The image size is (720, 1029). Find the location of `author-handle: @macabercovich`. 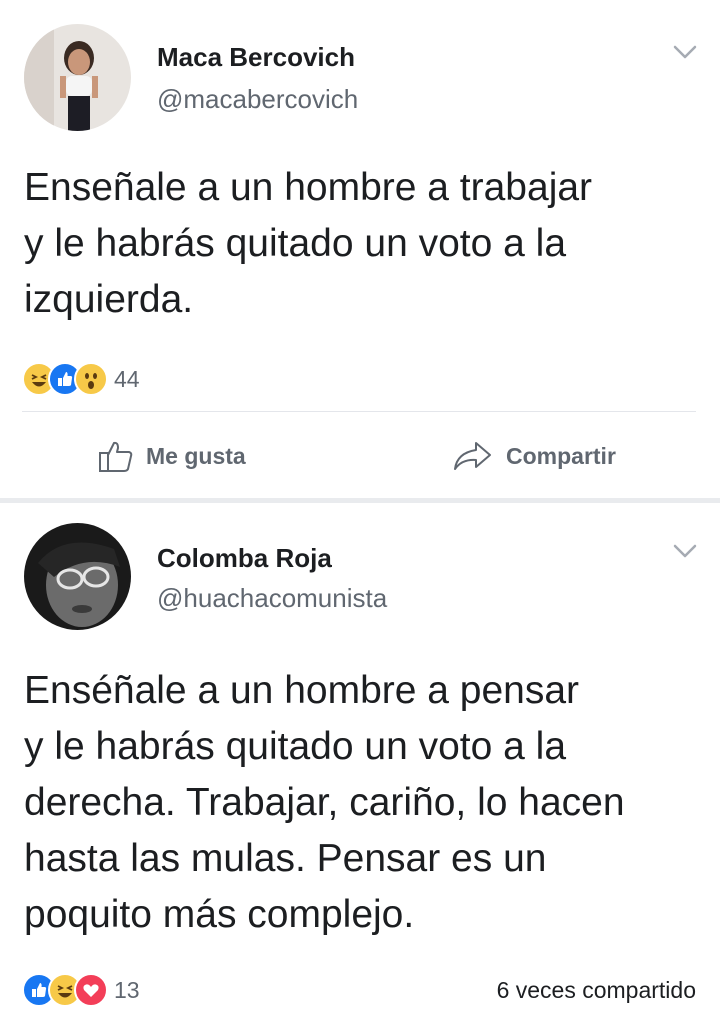

author-handle: @macabercovich is located at coordinates (257, 99).